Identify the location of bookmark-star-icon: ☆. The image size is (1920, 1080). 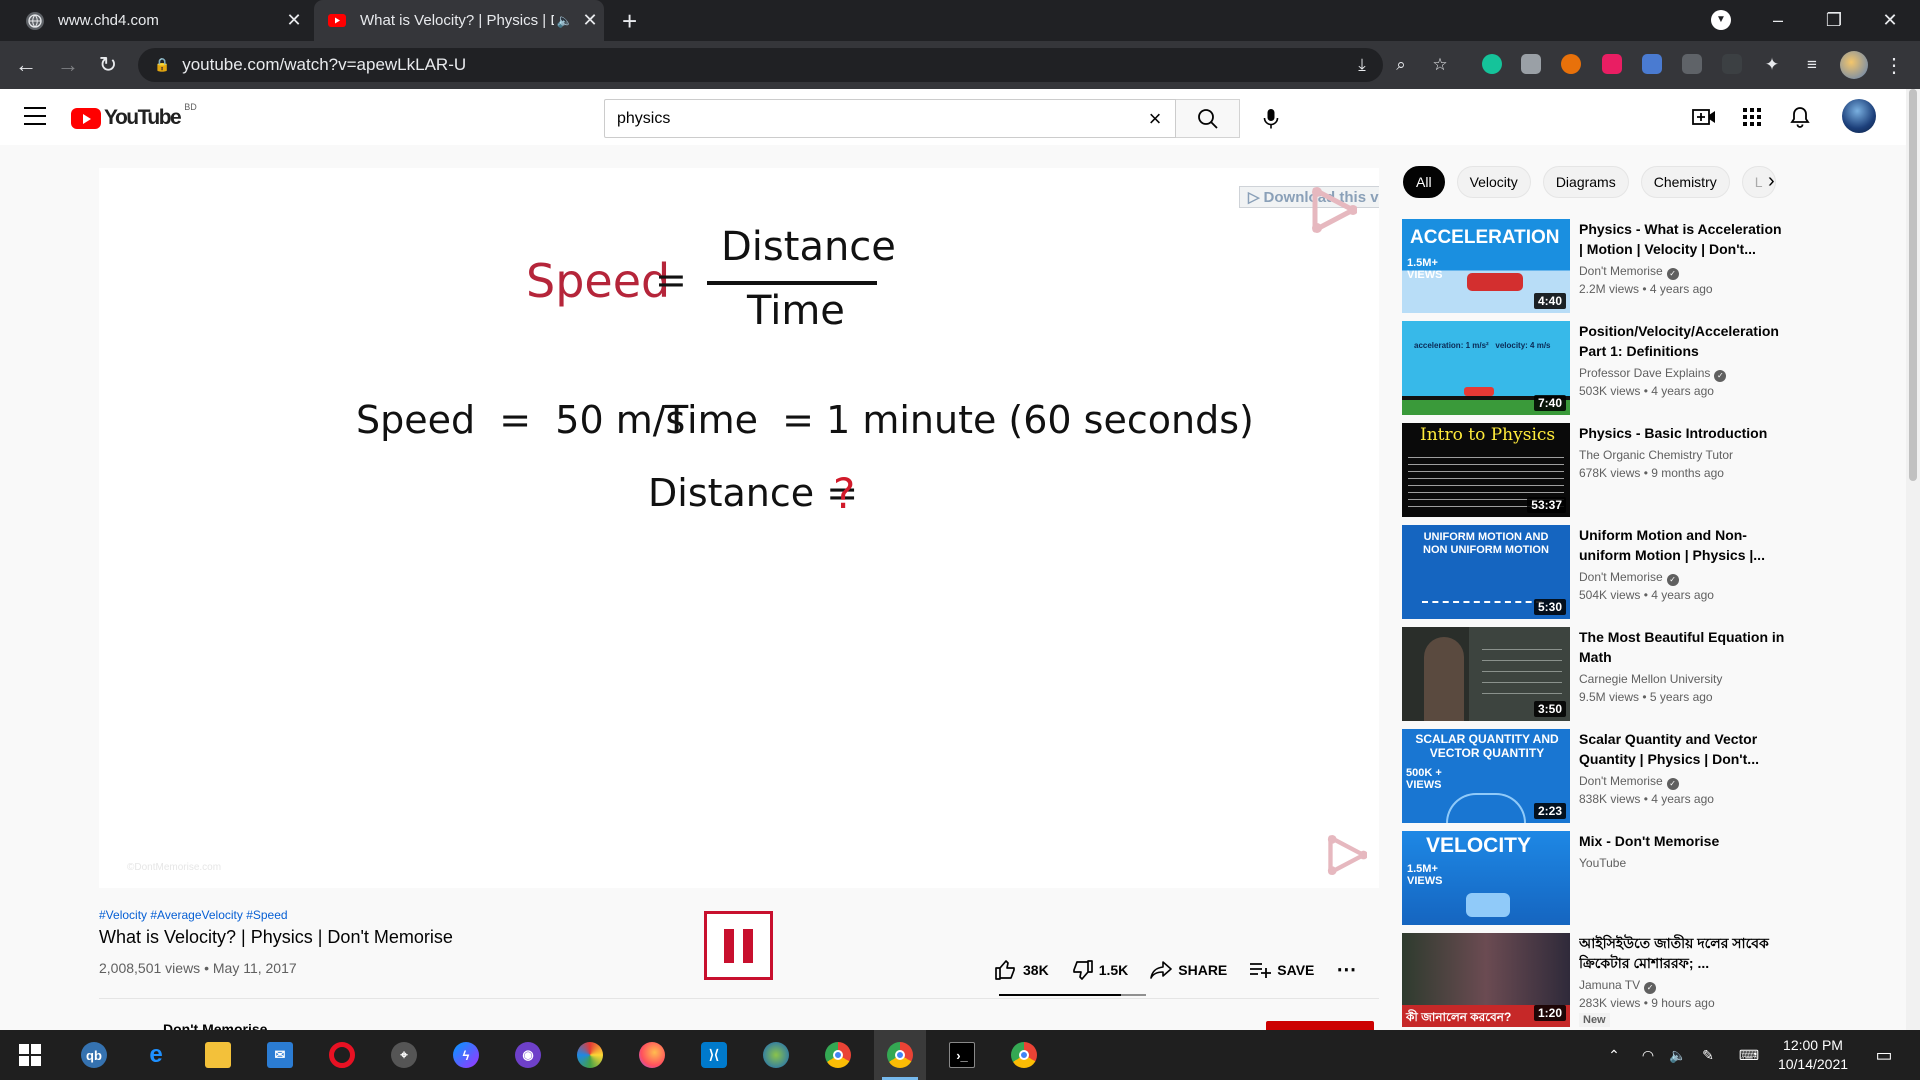
(1440, 65).